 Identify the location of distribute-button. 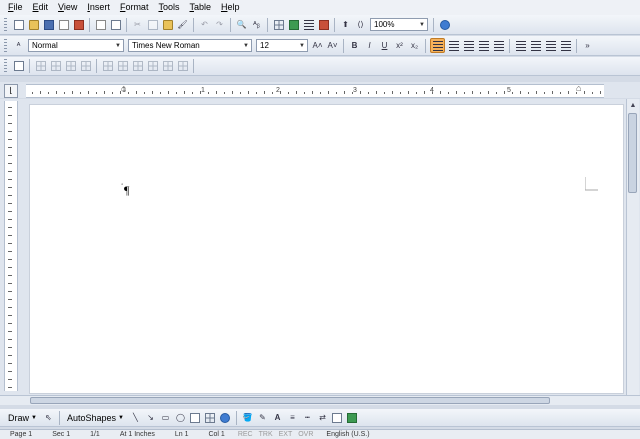
(498, 45).